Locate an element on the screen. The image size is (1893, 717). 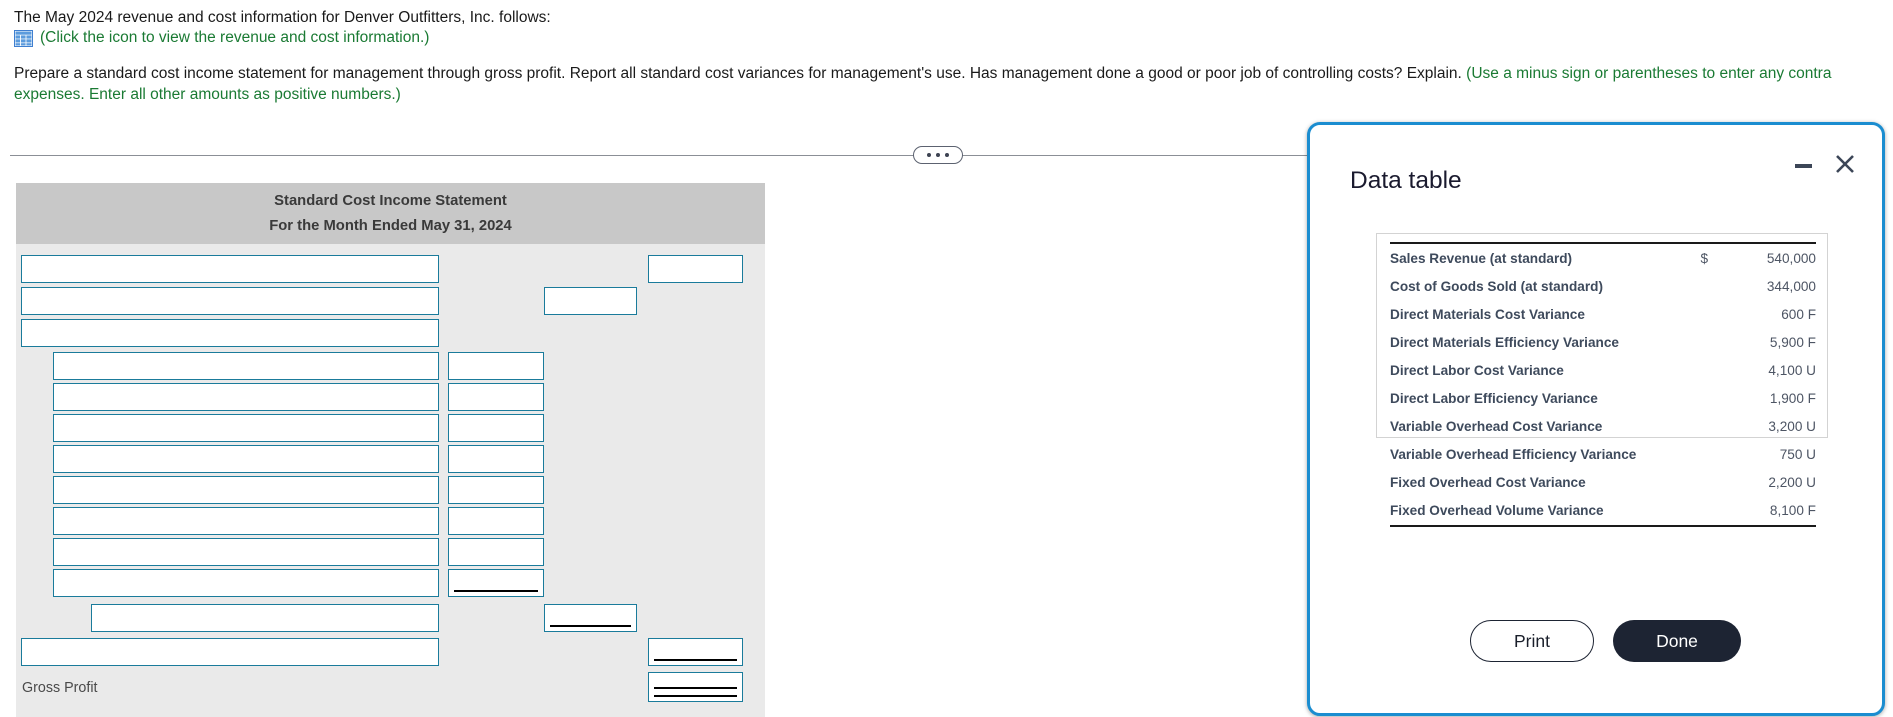
worksheet-title: Standard Cost Income Statement is located at coordinates (390, 201).